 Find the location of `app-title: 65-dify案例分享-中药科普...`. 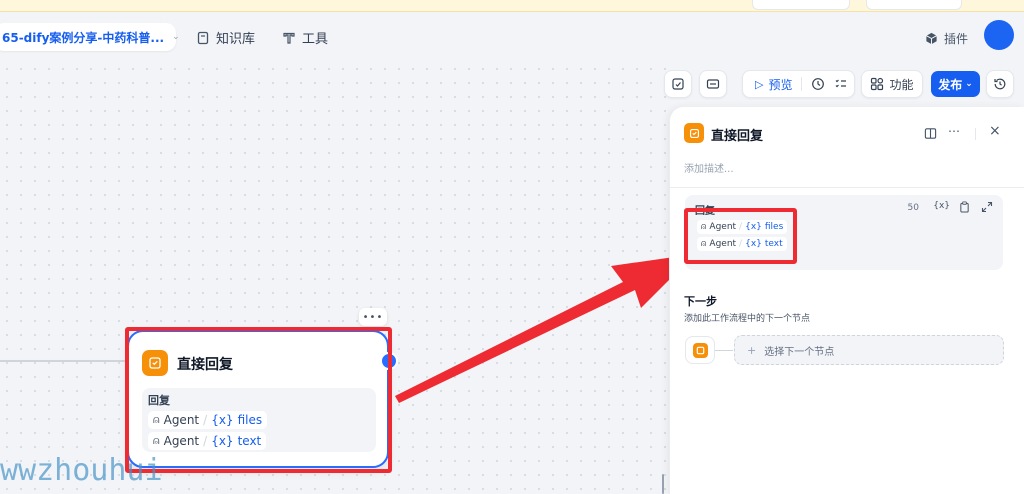

app-title: 65-dify案例分享-中药科普... is located at coordinates (83, 37).